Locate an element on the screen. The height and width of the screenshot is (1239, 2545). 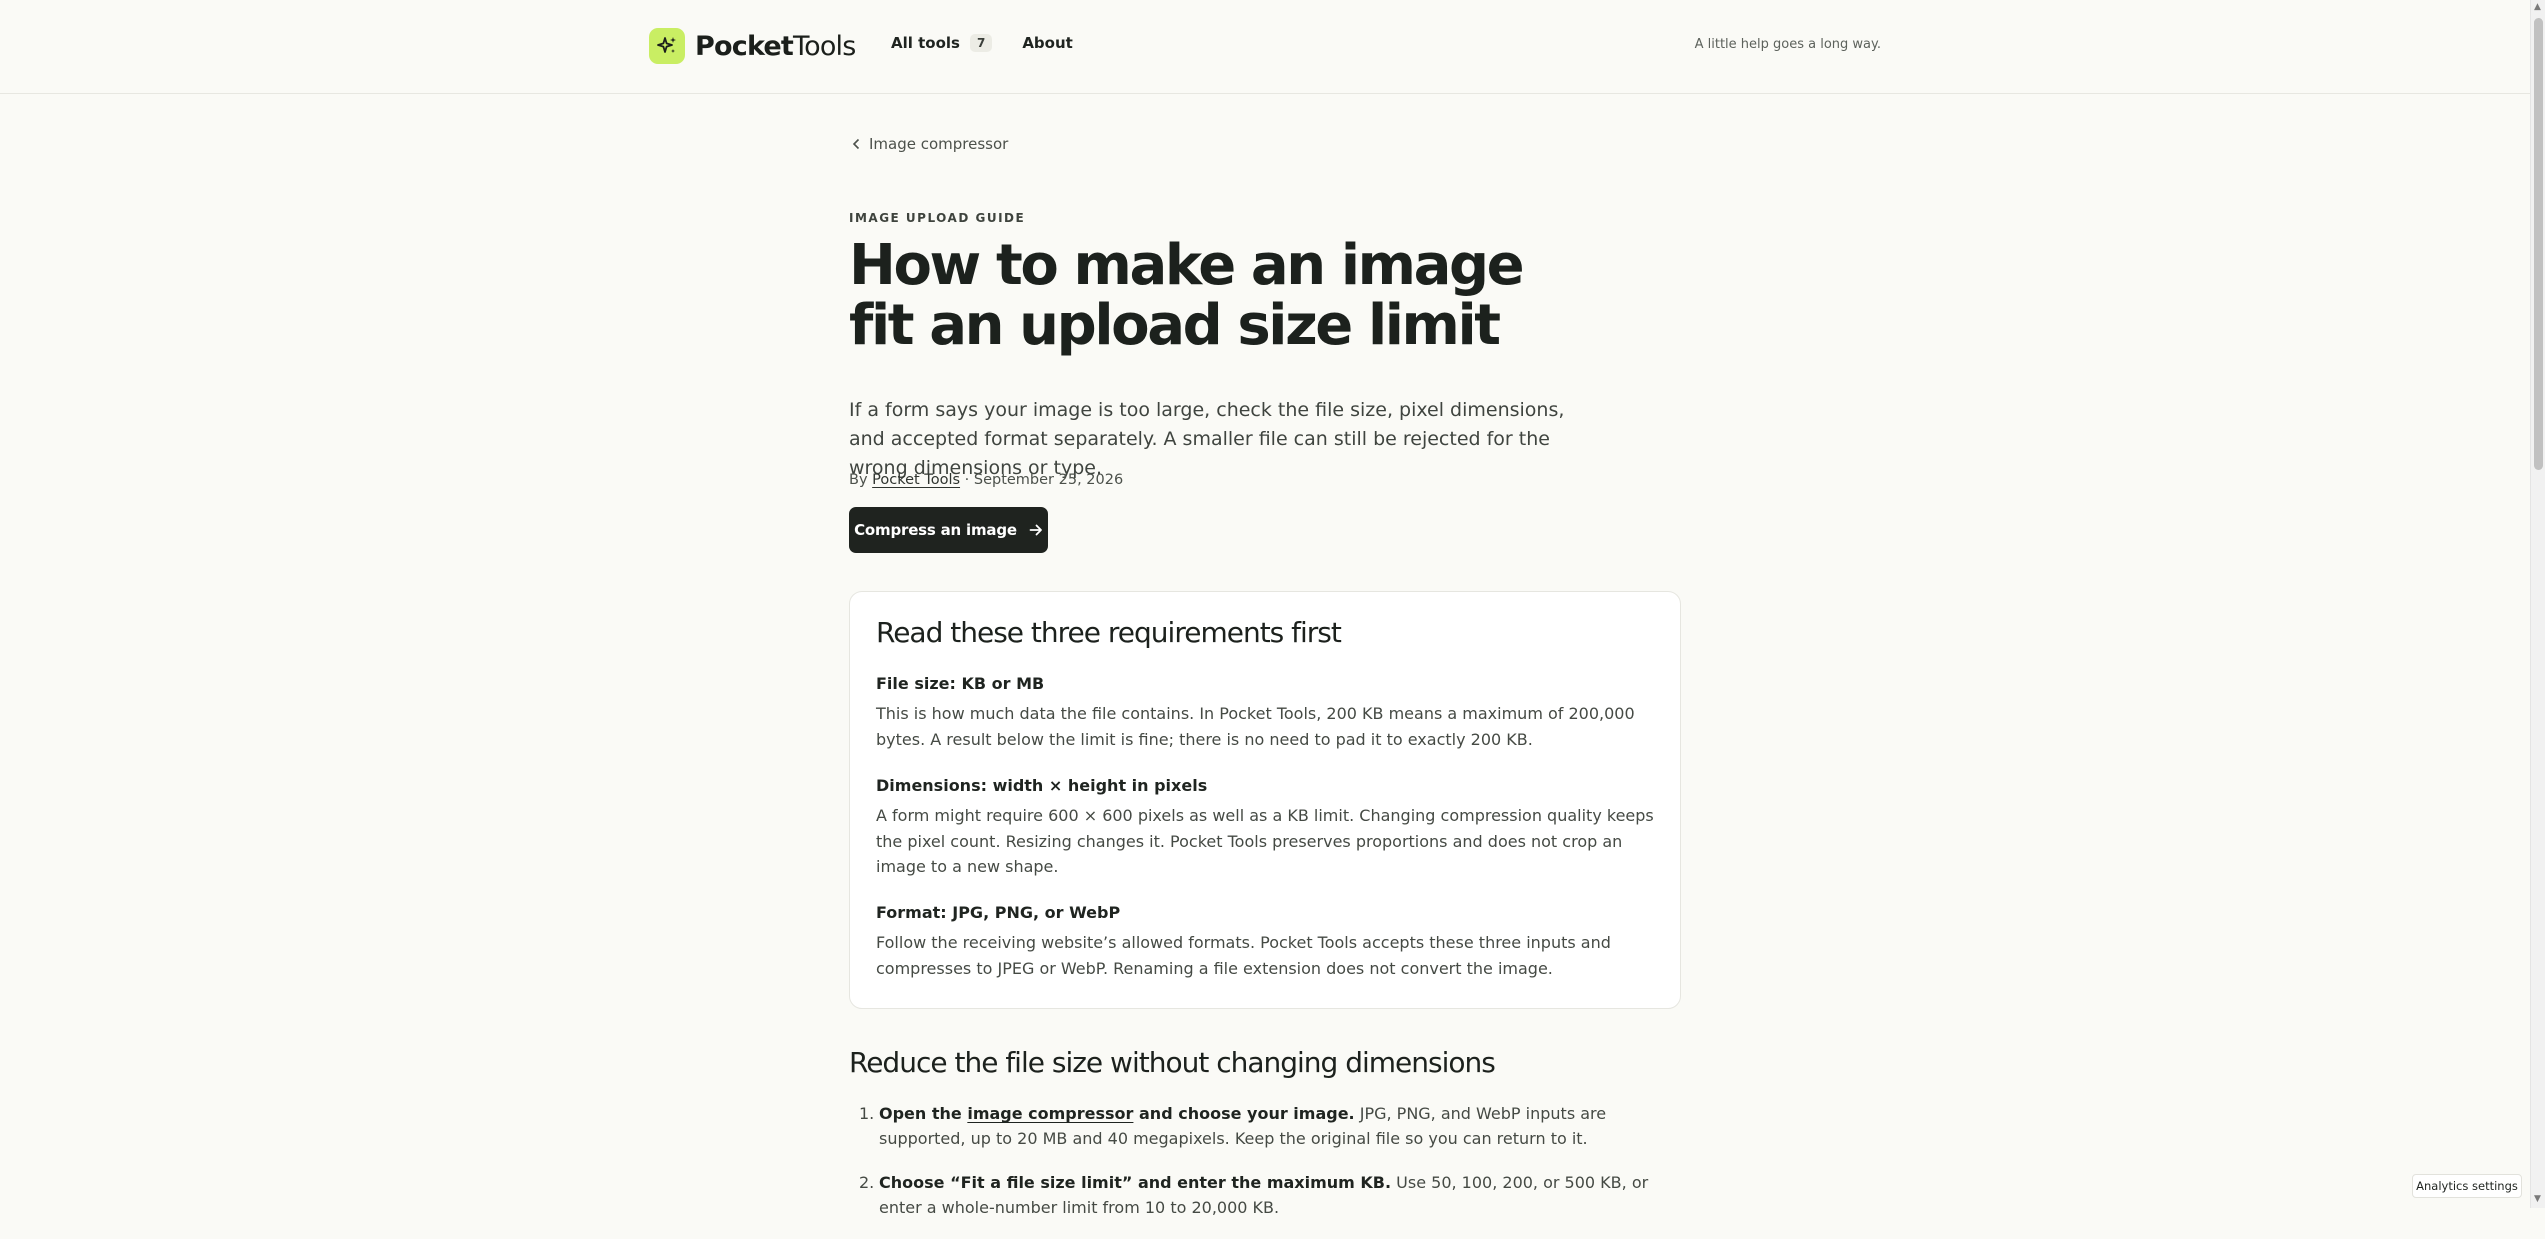
byline-prefix: By is located at coordinates (858, 480).